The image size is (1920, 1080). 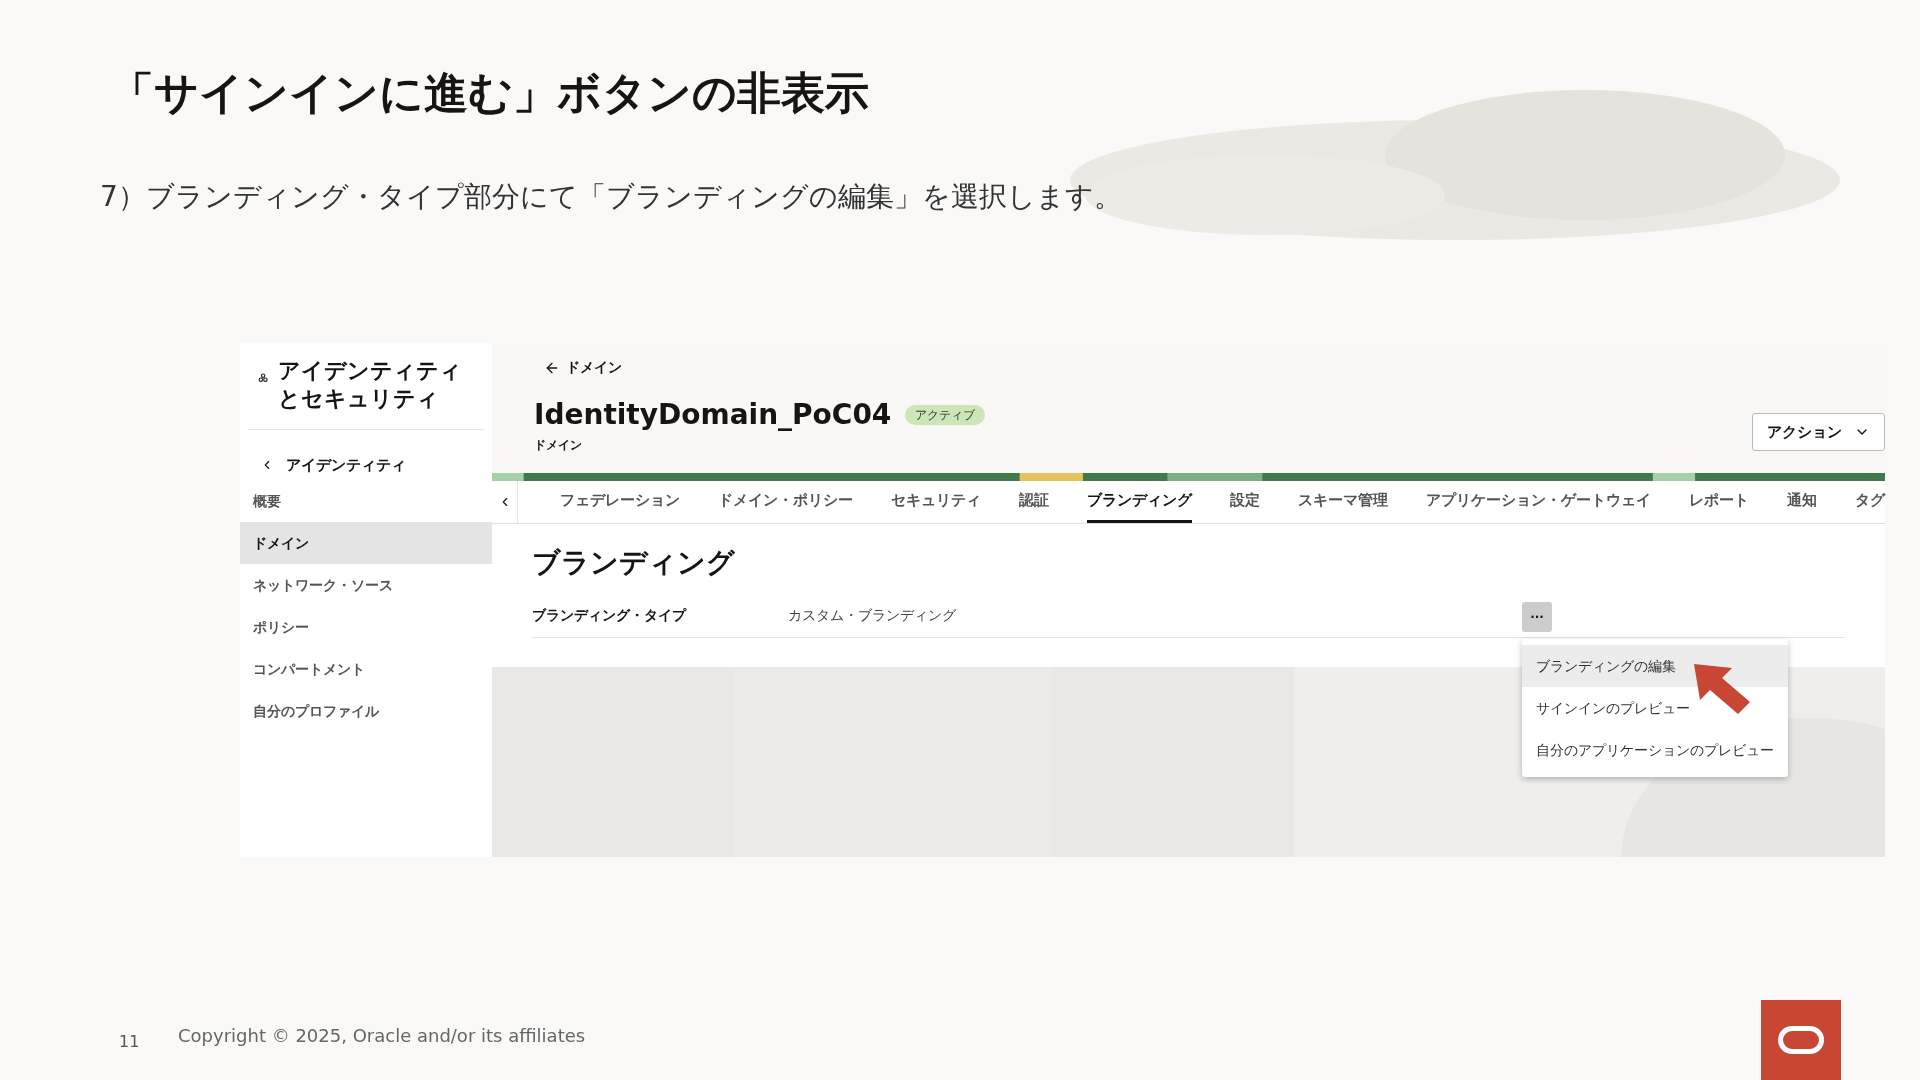 I want to click on page-number: 11, so click(x=129, y=1042).